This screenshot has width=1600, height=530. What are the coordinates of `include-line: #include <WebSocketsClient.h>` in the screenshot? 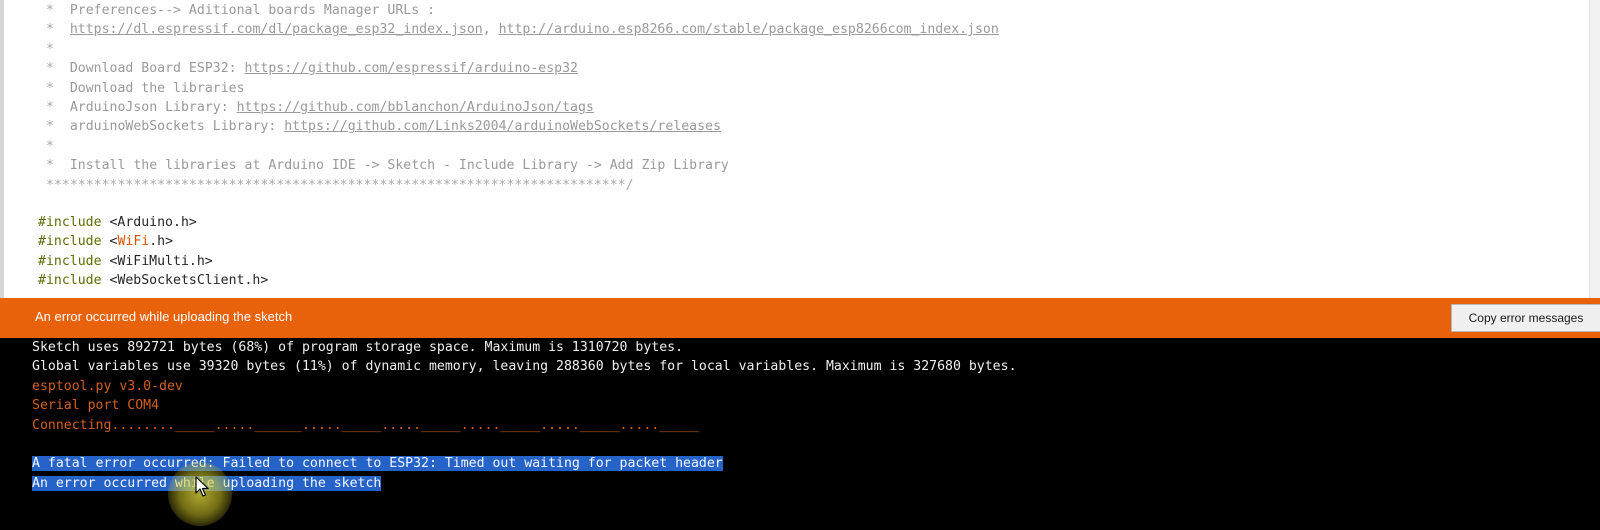 It's located at (153, 280).